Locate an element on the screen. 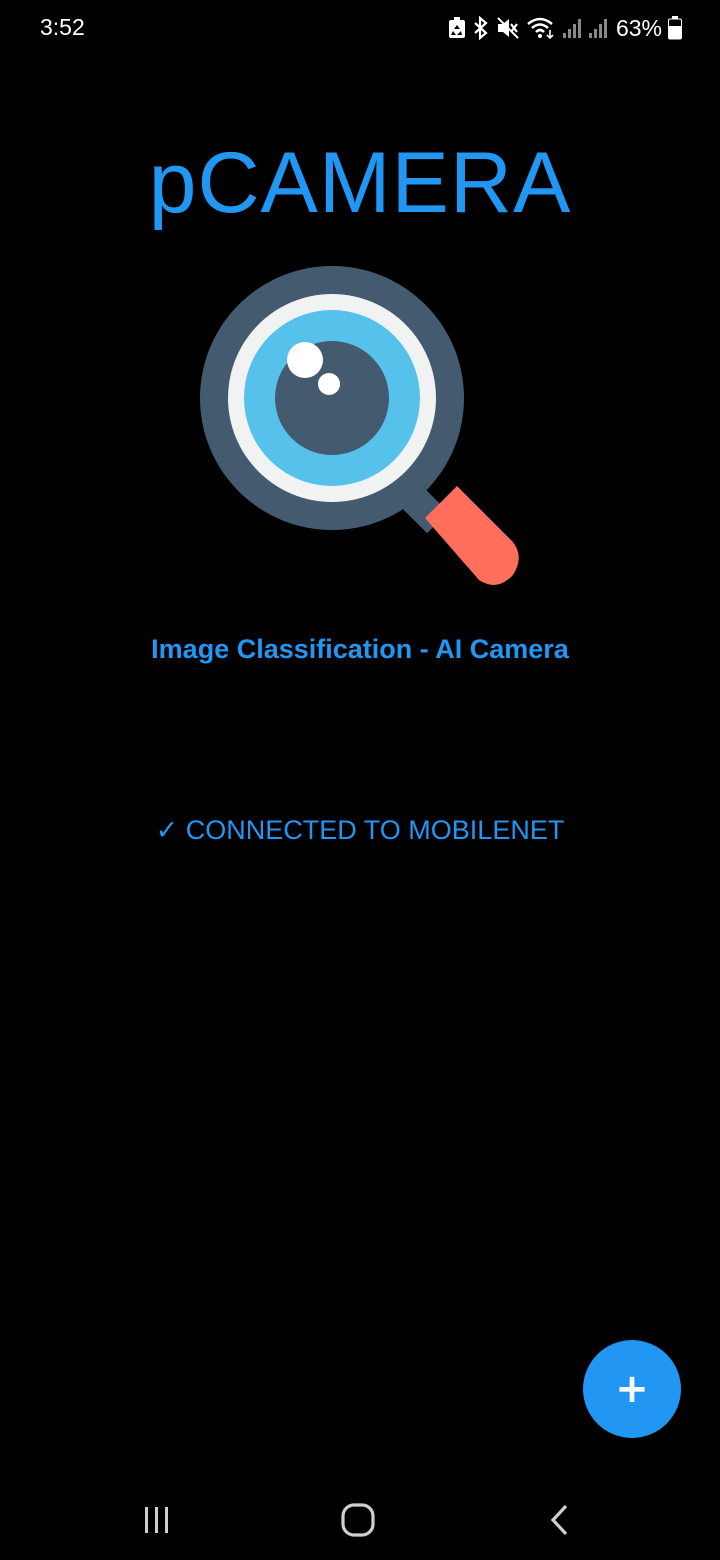 This screenshot has height=1560, width=720. back-icon is located at coordinates (559, 1520).